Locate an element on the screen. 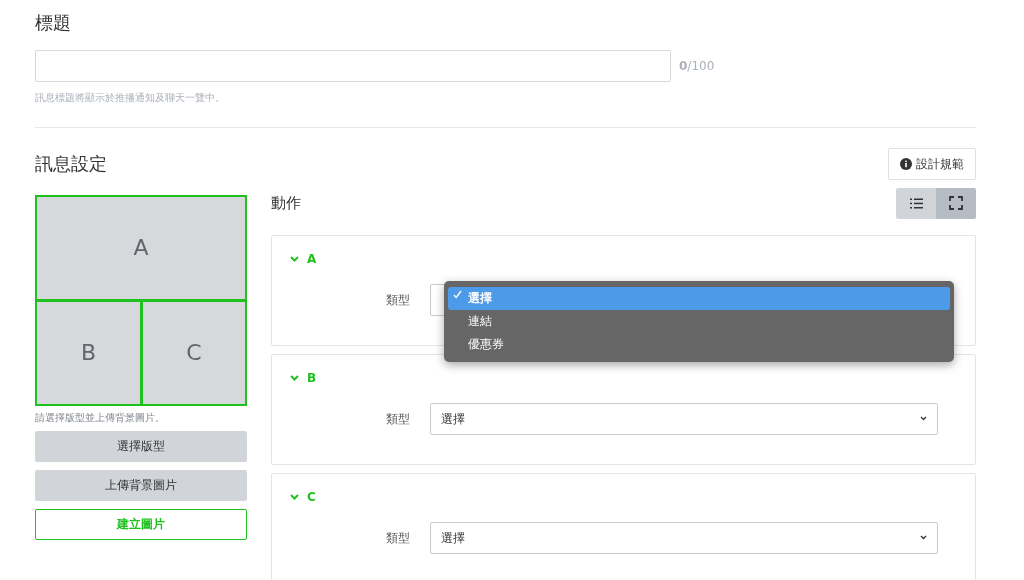  layout-area: A is located at coordinates (141, 248).